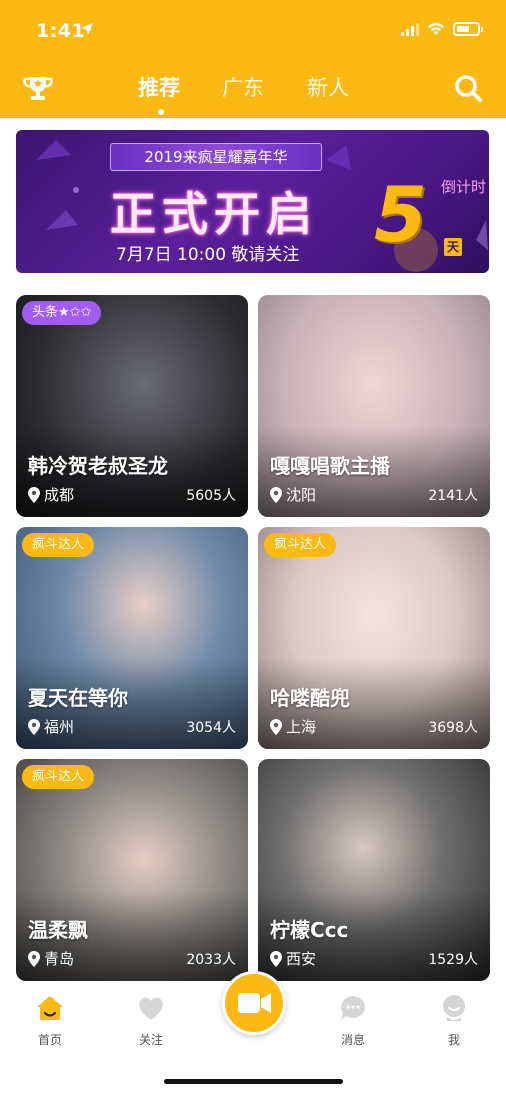  I want to click on top-tabs: 推荐 广东 新人, so click(253, 92).